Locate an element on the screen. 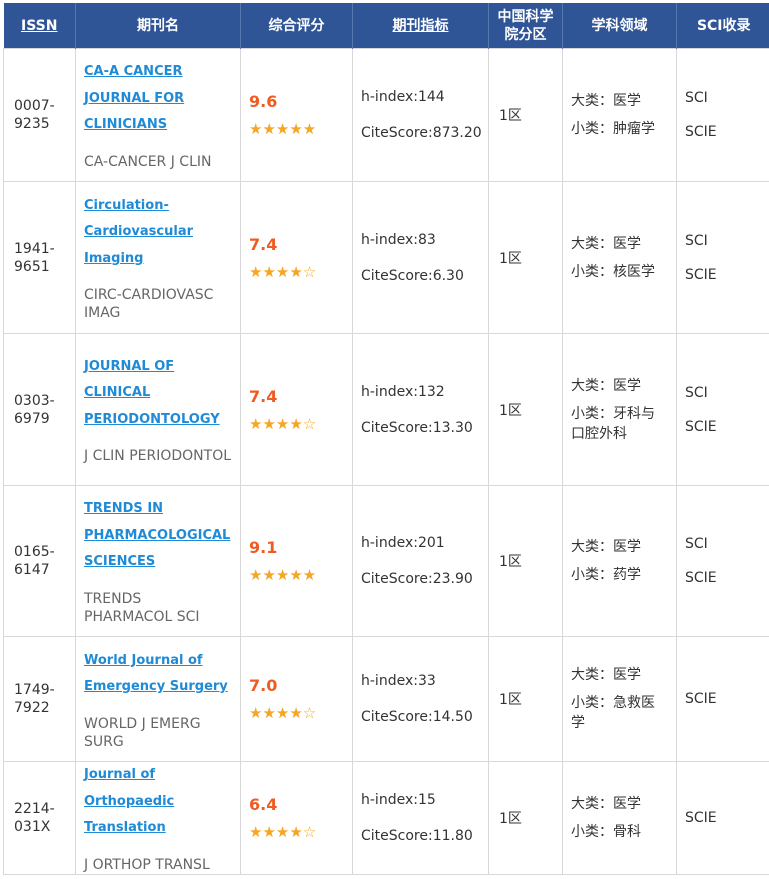 The image size is (769, 879). h-index: h-index:83 is located at coordinates (420, 240).